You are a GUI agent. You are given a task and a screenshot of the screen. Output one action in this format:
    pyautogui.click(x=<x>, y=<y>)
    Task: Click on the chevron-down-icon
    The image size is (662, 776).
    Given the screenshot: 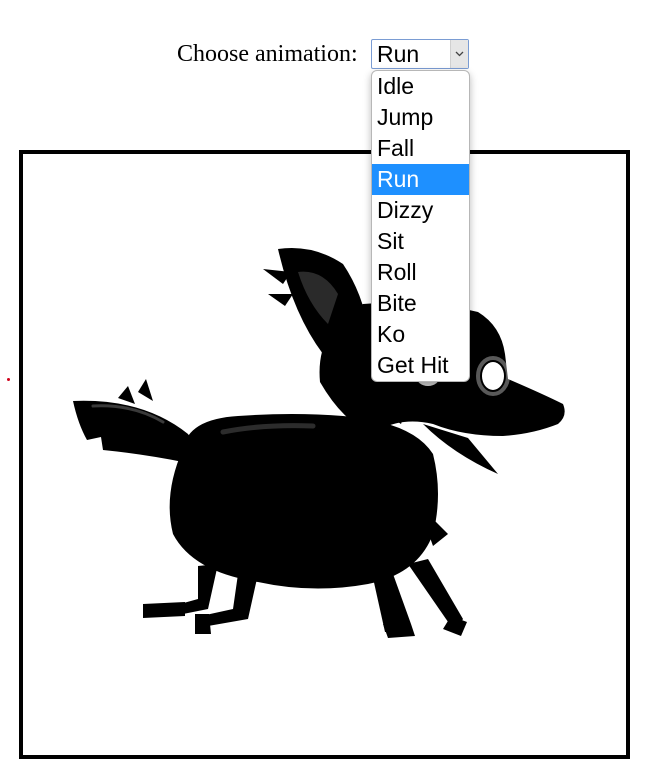 What is the action you would take?
    pyautogui.click(x=459, y=54)
    